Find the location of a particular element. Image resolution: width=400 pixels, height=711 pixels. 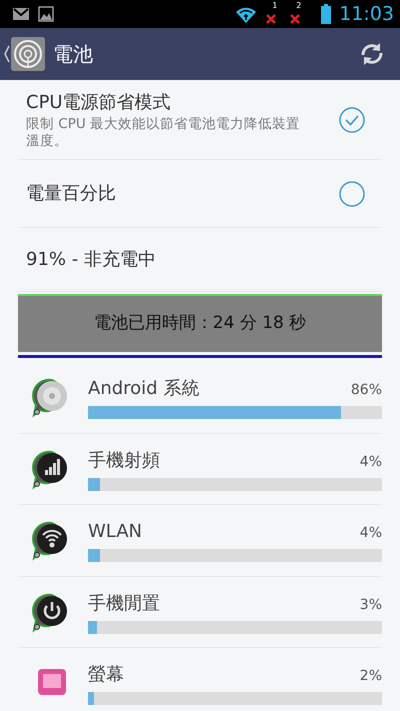

clock-time: 11:03 is located at coordinates (366, 14).